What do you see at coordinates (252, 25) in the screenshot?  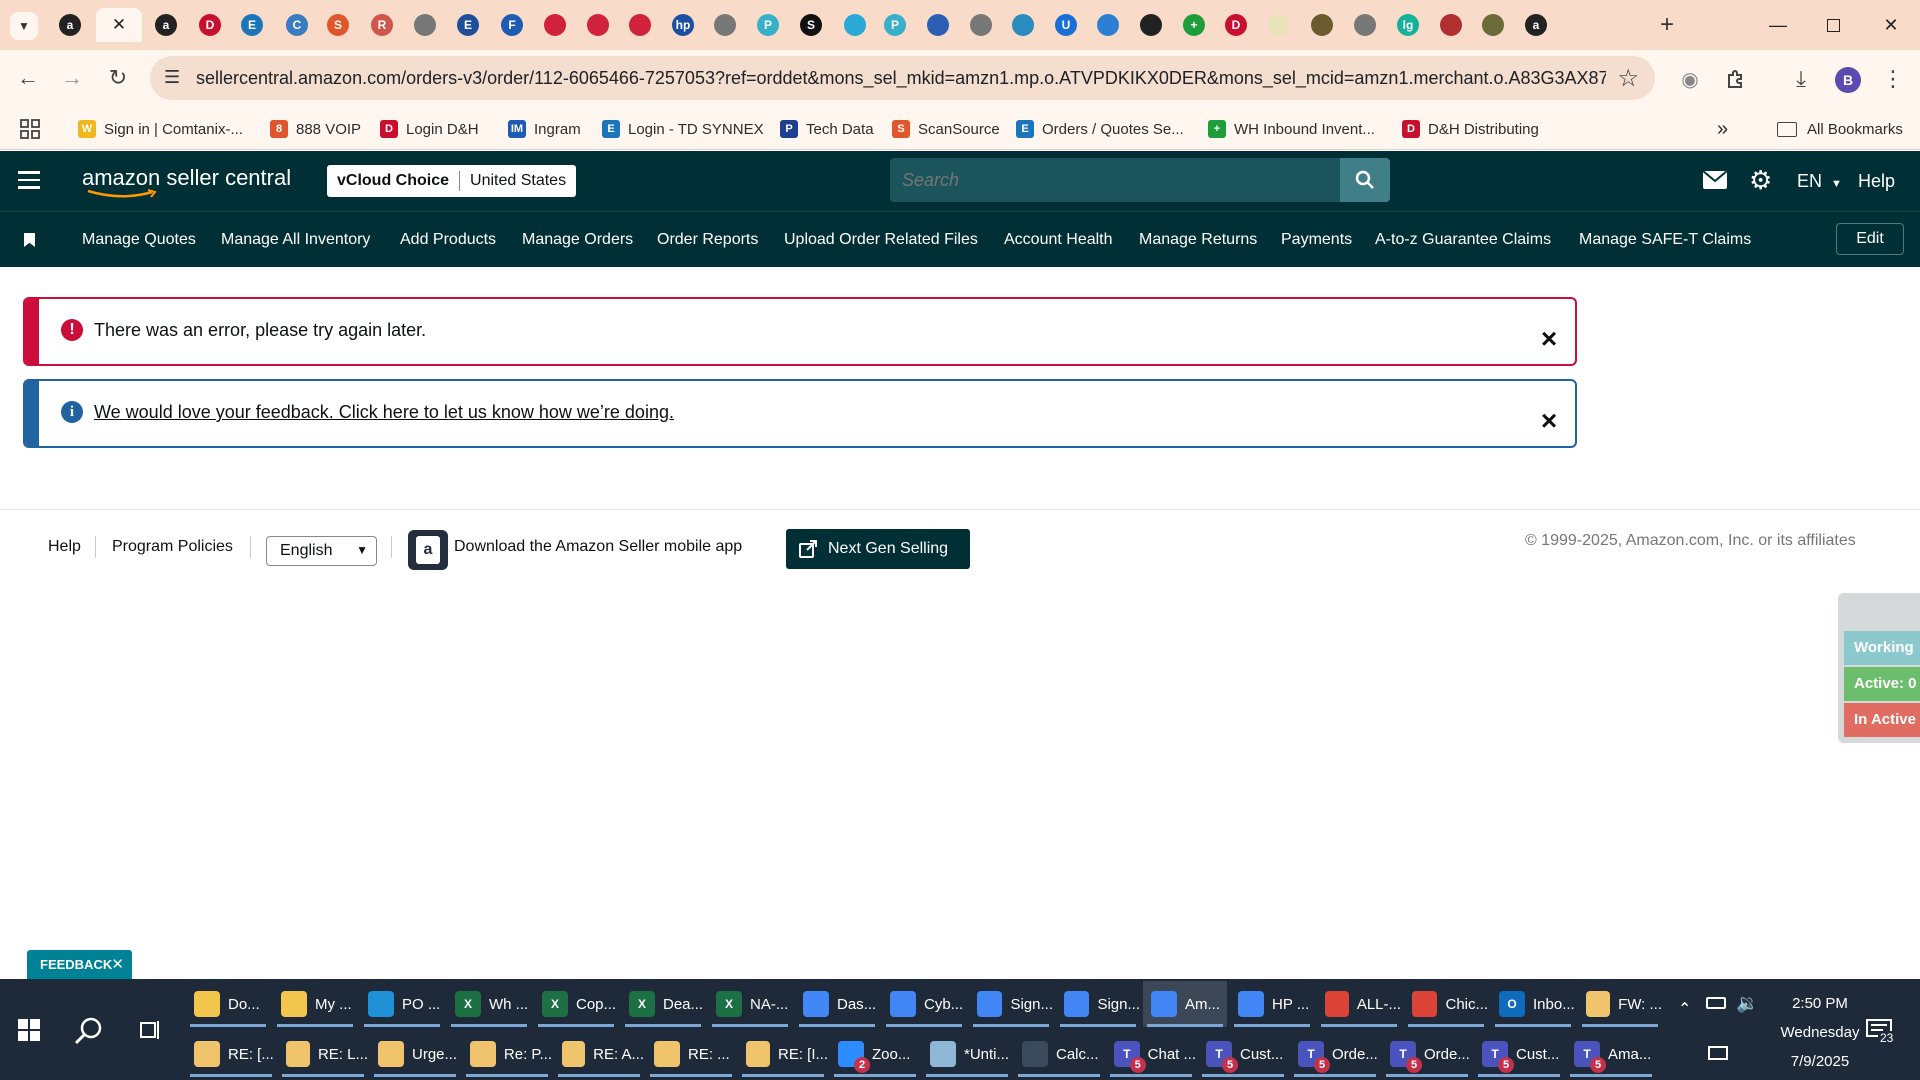 I see `browser-tab: E` at bounding box center [252, 25].